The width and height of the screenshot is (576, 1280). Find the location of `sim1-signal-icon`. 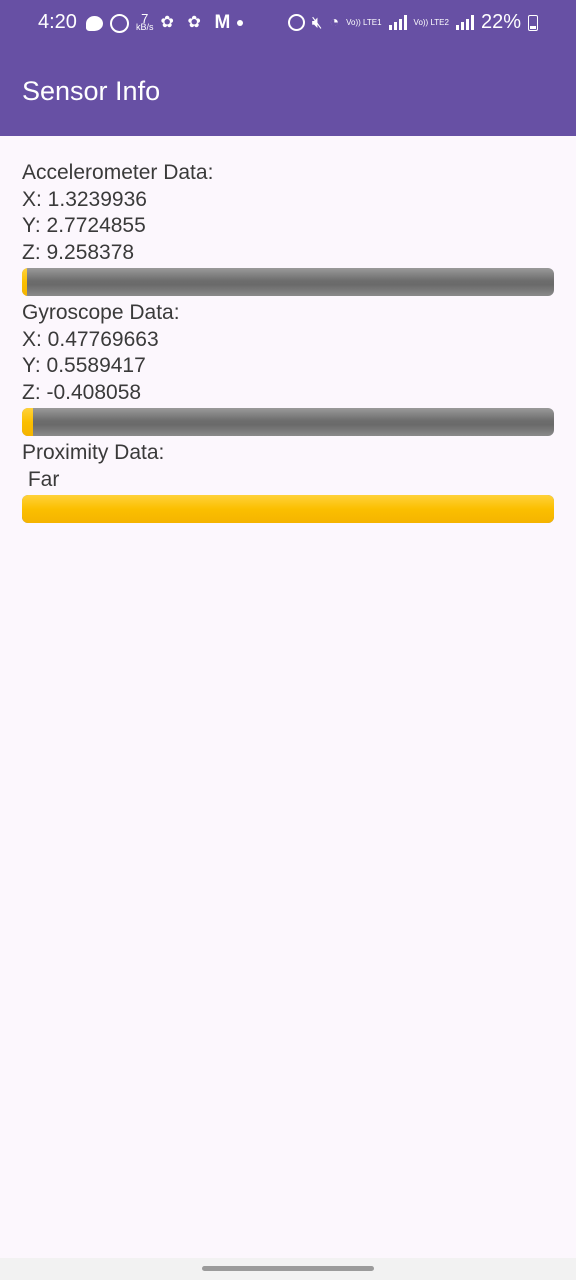

sim1-signal-icon is located at coordinates (397, 22).